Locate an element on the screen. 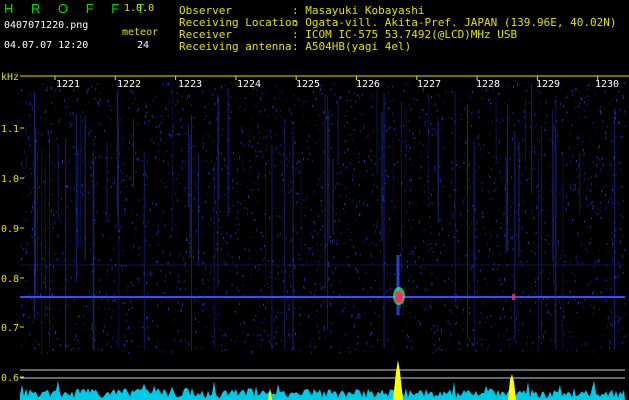  y-tick-label: 1.1 is located at coordinates (10, 129).